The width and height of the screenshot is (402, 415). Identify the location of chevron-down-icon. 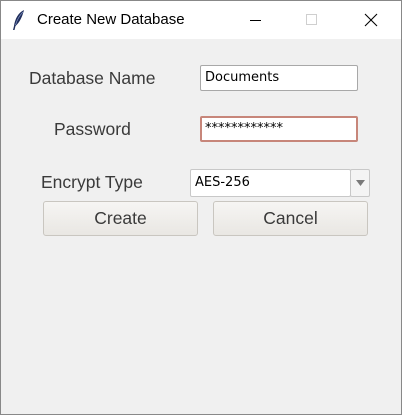
(360, 183).